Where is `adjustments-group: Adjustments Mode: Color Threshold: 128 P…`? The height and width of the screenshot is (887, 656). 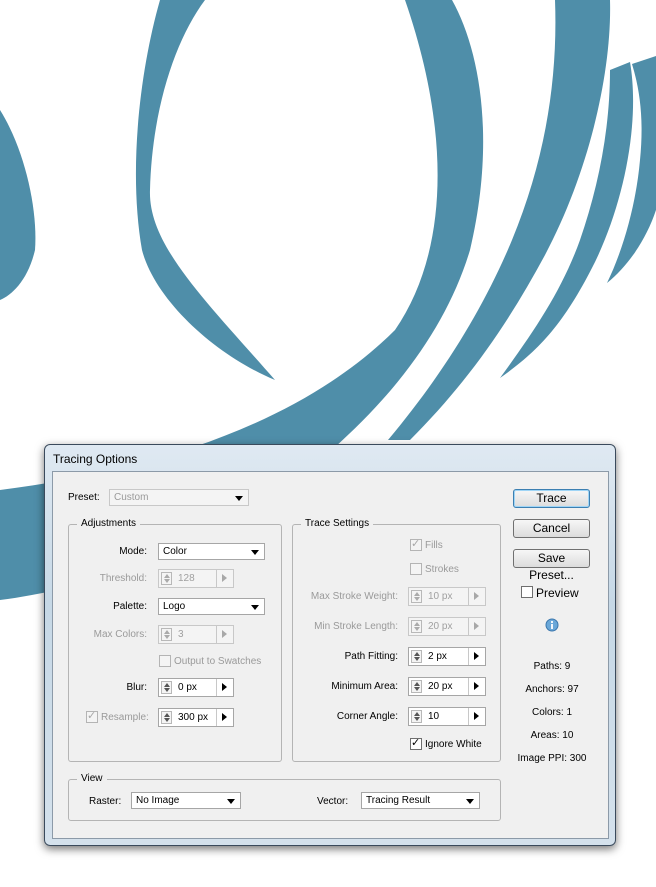 adjustments-group: Adjustments Mode: Color Threshold: 128 P… is located at coordinates (175, 640).